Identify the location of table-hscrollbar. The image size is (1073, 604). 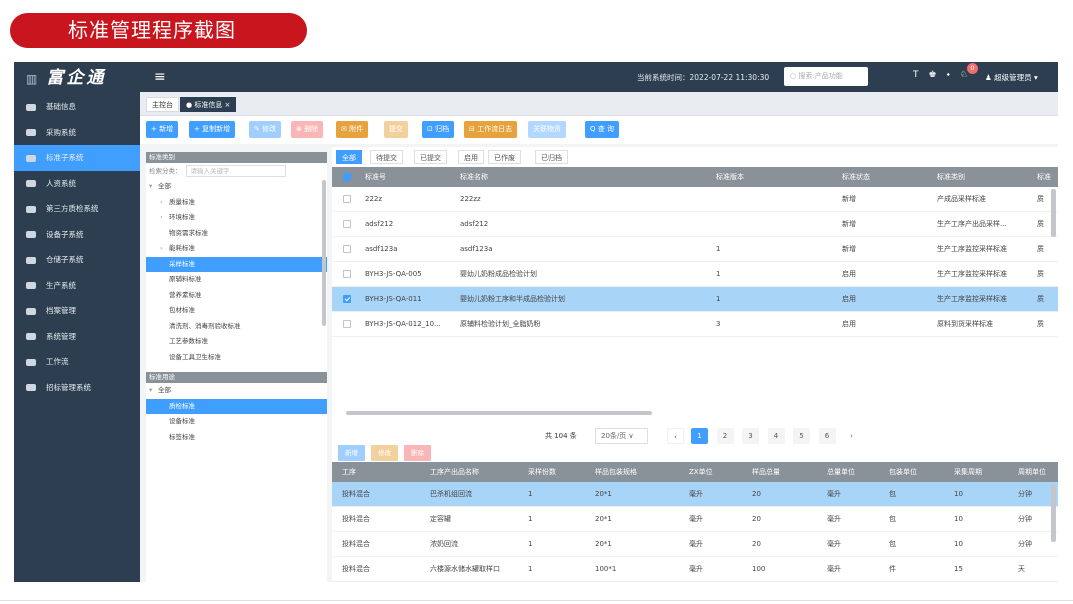
(499, 413).